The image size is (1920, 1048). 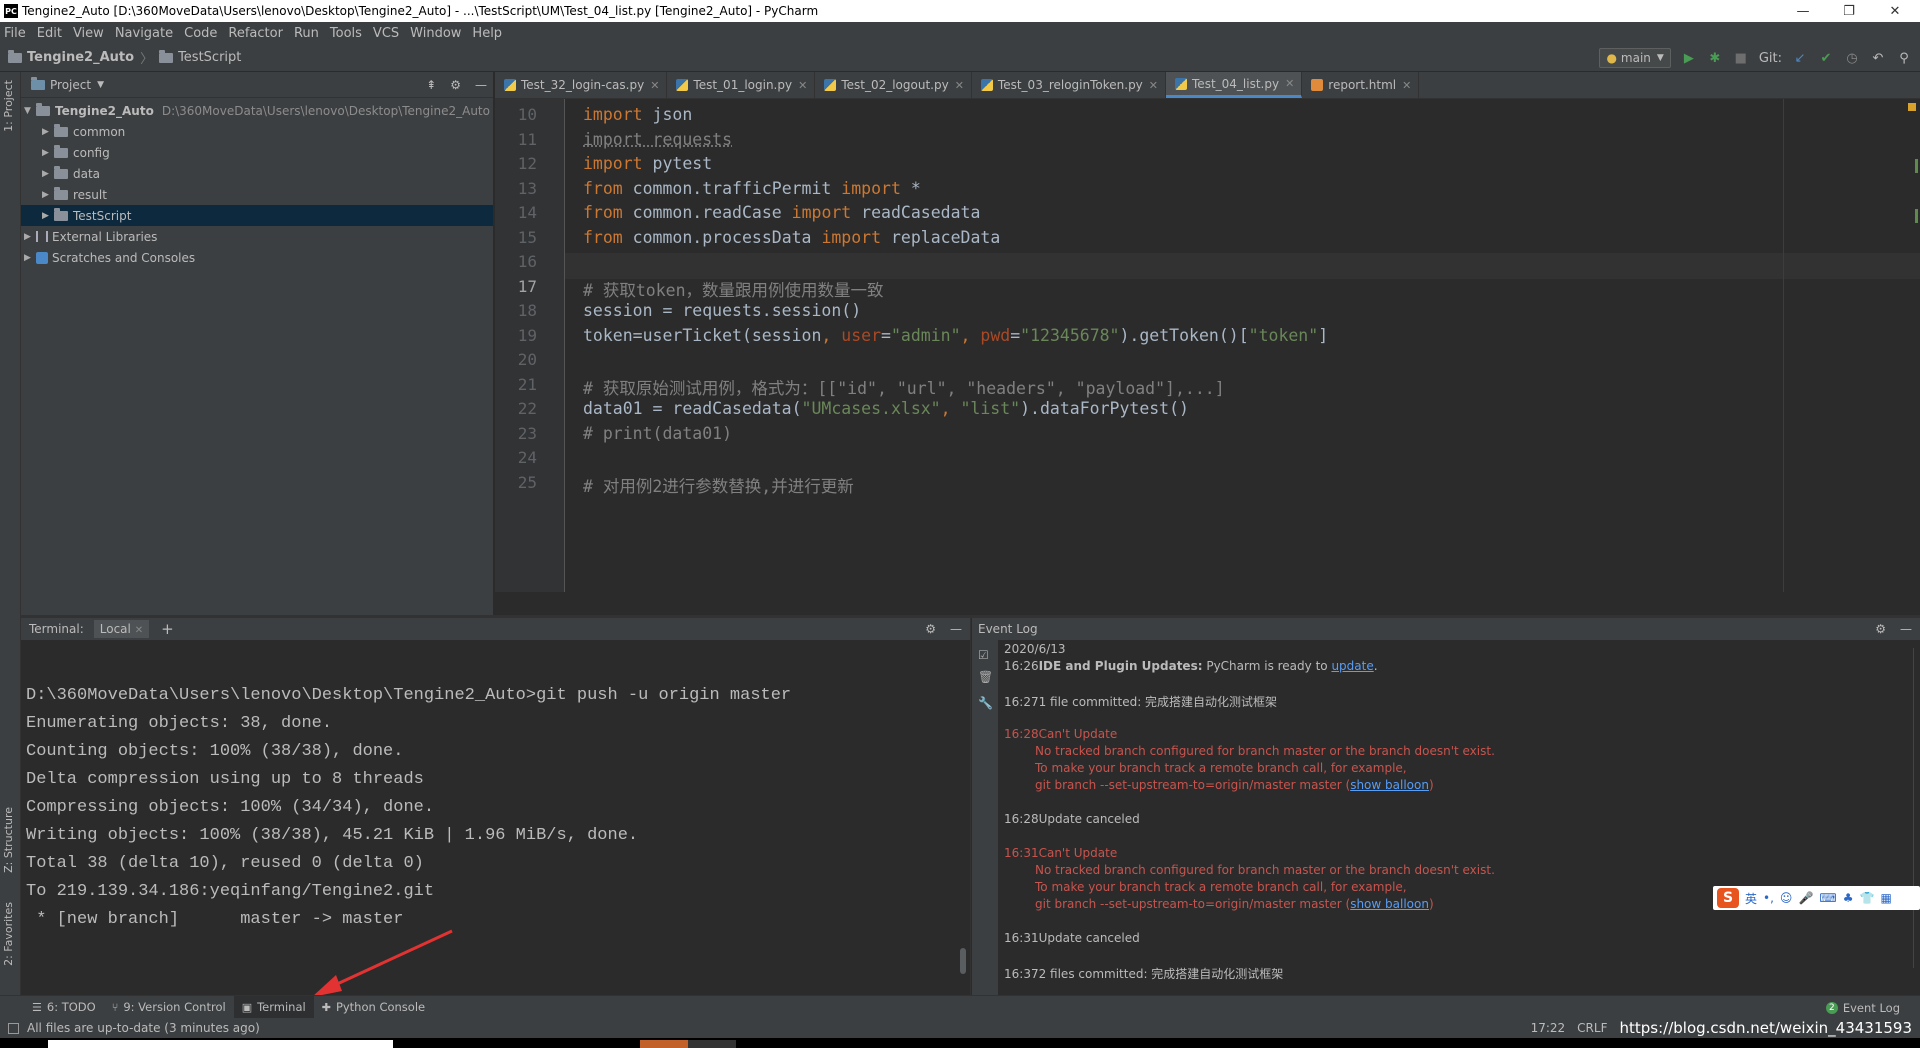 What do you see at coordinates (220, 1044) in the screenshot?
I see `taskbar-search-box` at bounding box center [220, 1044].